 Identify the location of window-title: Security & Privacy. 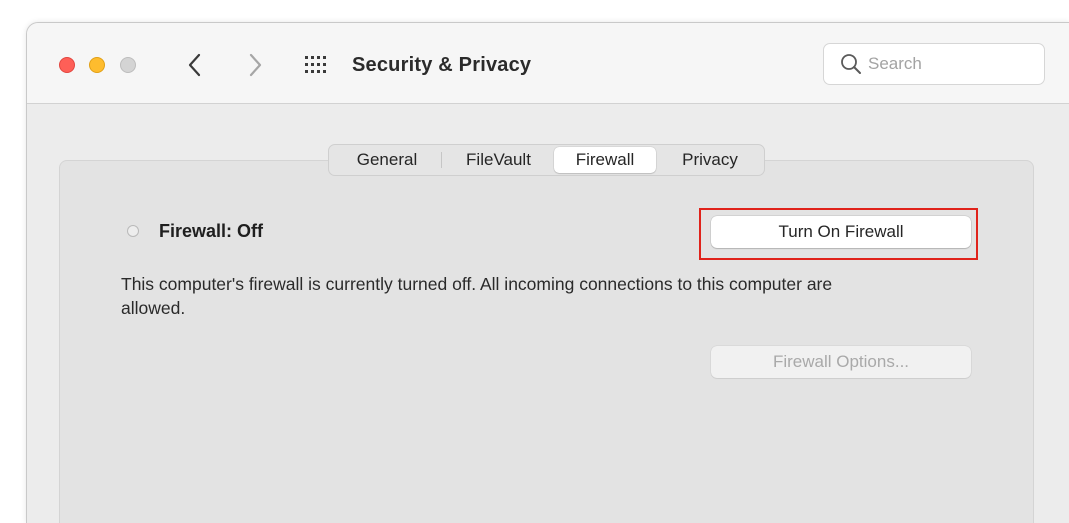
(442, 65).